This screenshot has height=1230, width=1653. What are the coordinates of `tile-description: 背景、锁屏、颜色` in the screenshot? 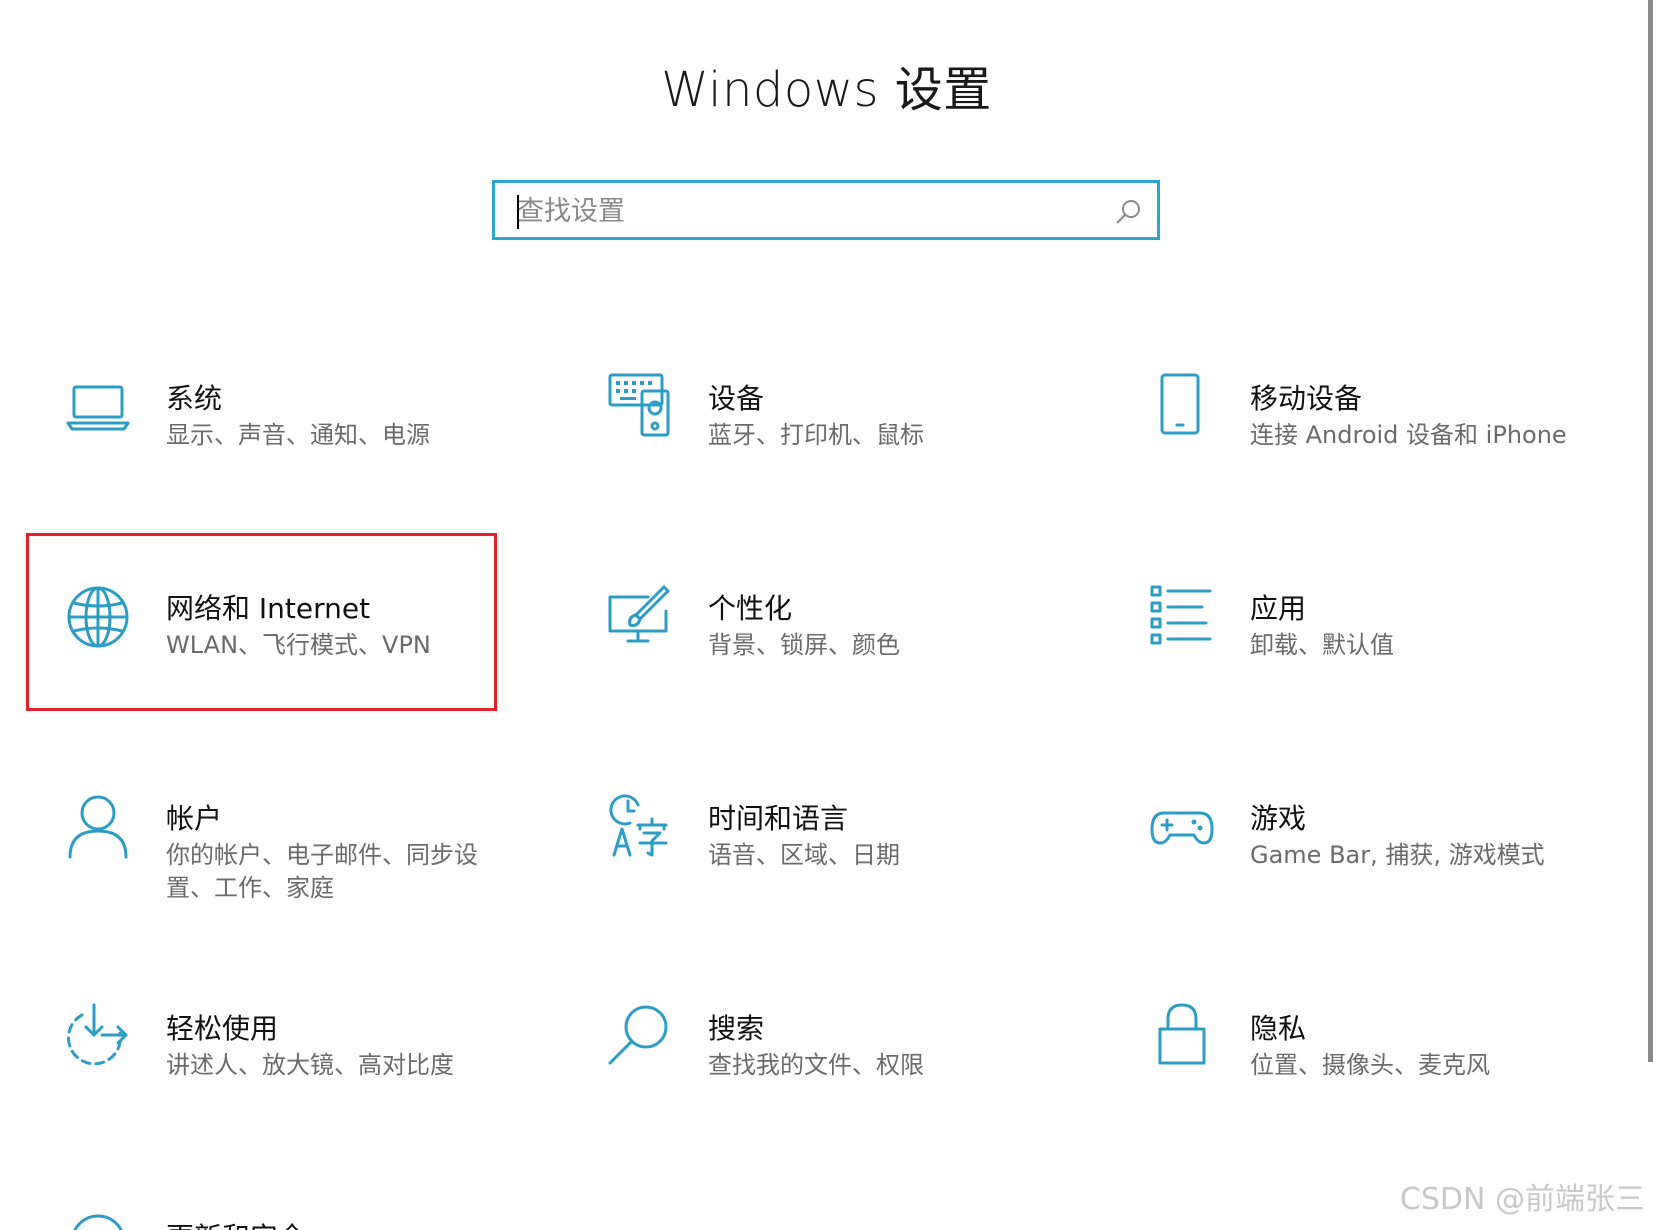 It's located at (804, 645).